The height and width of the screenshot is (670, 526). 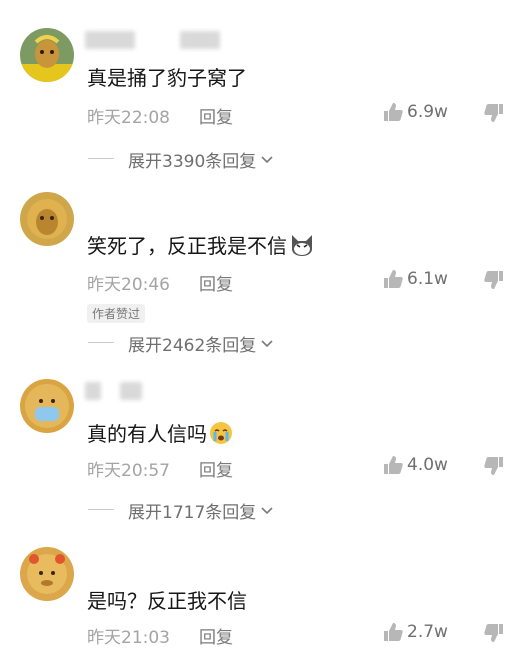 What do you see at coordinates (427, 465) in the screenshot?
I see `like-count: 4.0w` at bounding box center [427, 465].